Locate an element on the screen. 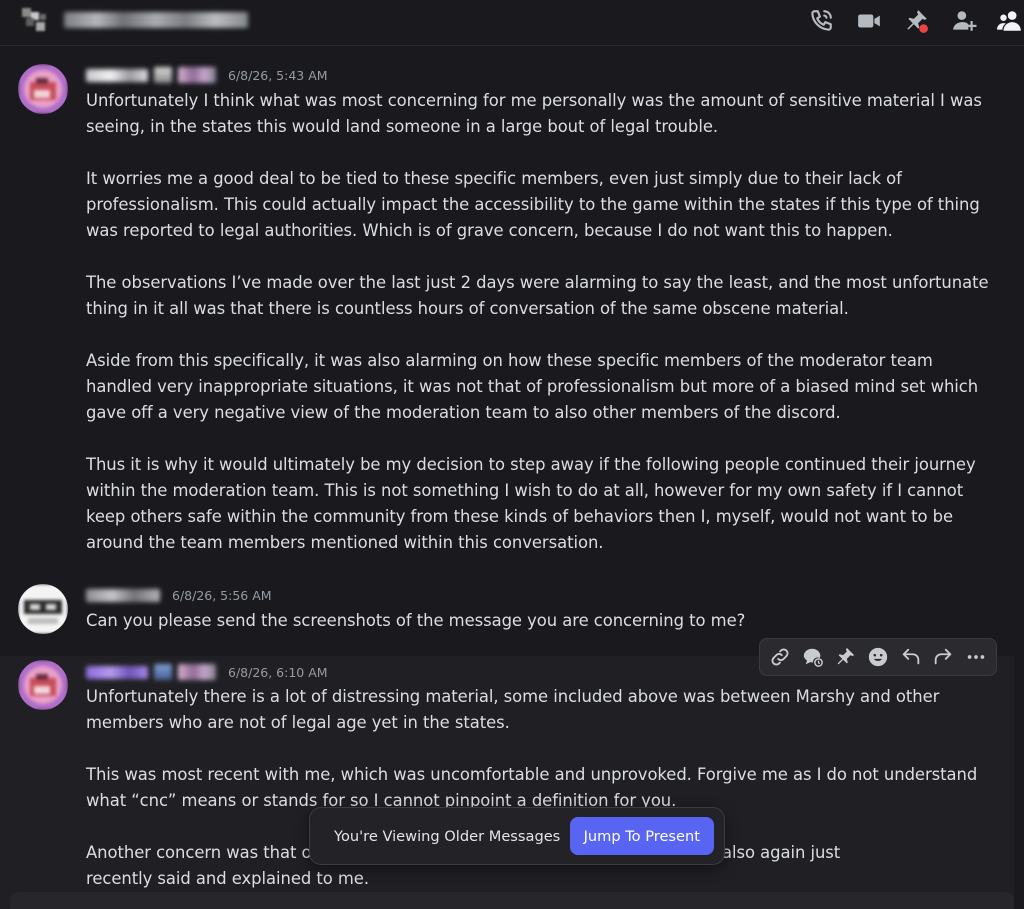  scrollbar is located at coordinates (1019, 478).